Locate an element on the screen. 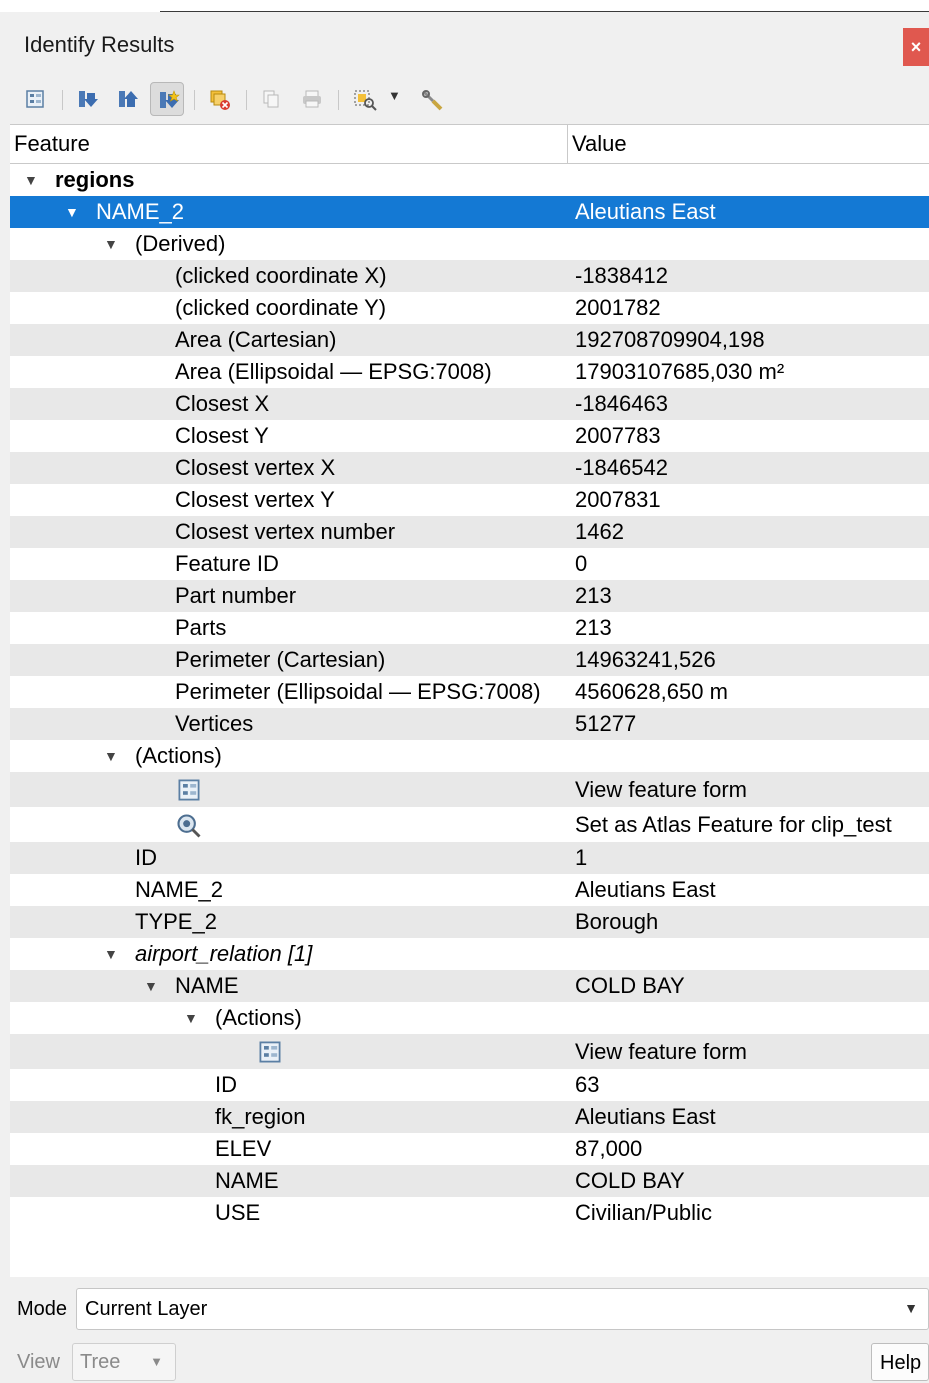 This screenshot has height=1383, width=929. tree-row-value: 2001782 is located at coordinates (618, 307).